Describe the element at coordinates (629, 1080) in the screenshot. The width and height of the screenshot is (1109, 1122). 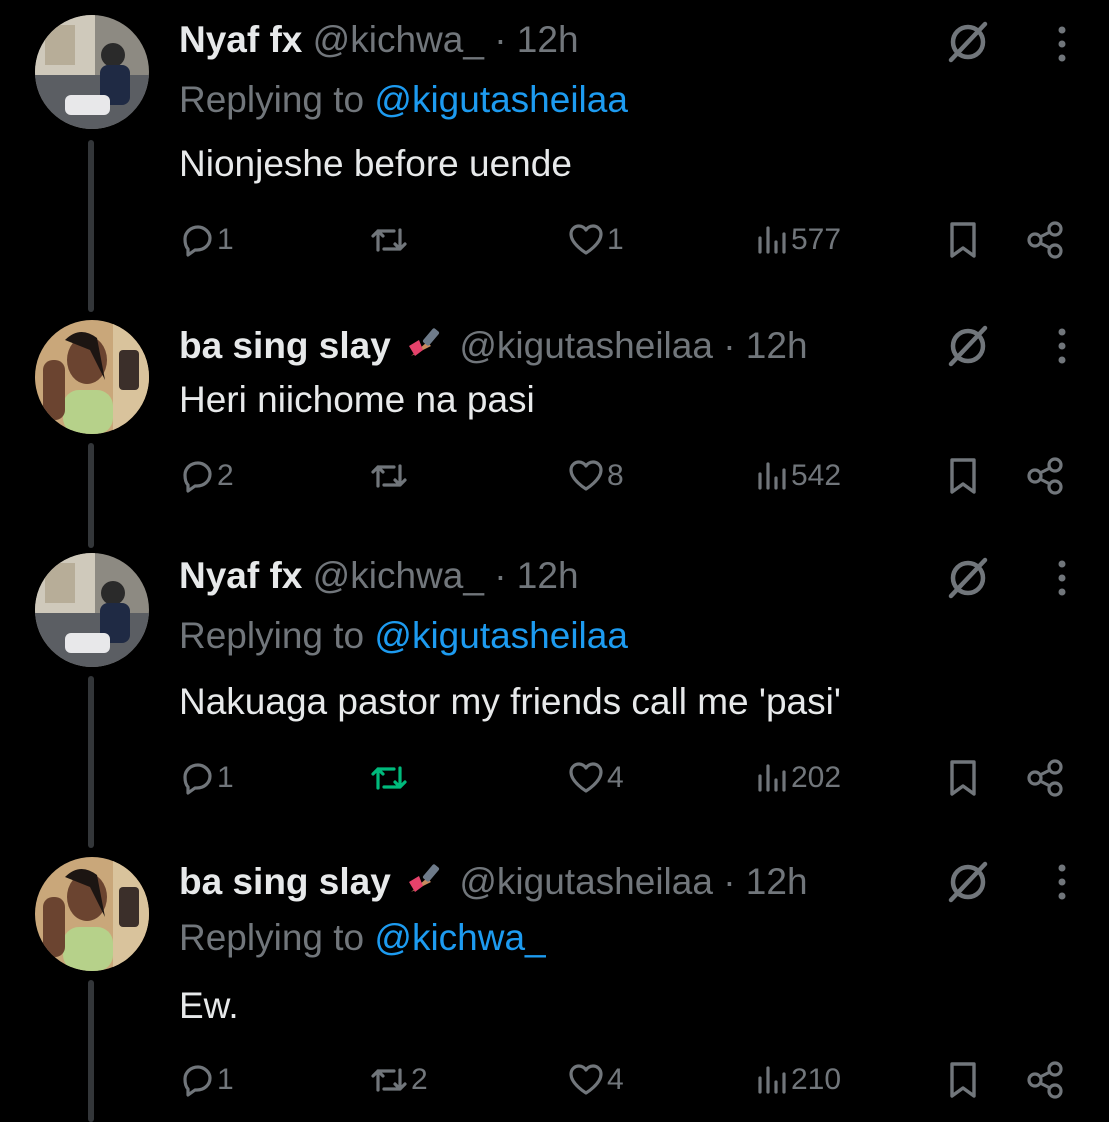
I see `action-bar: 1 2 4 210` at that location.